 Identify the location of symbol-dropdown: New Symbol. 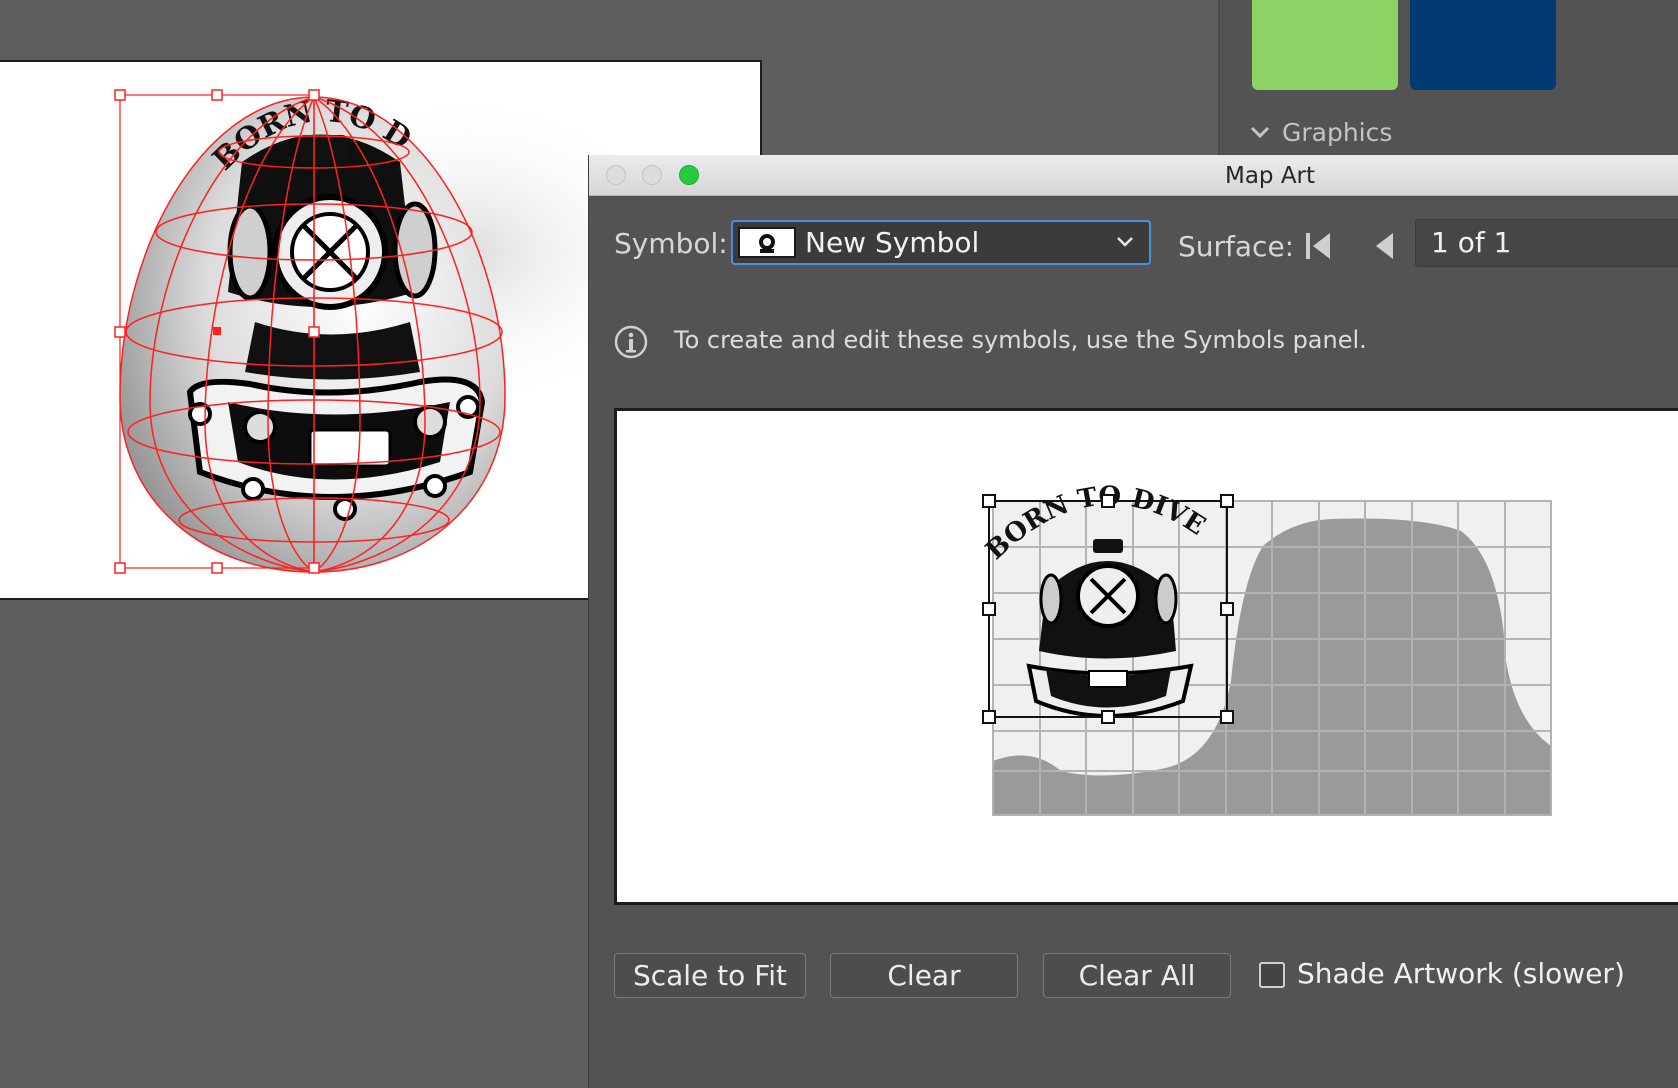
(941, 242).